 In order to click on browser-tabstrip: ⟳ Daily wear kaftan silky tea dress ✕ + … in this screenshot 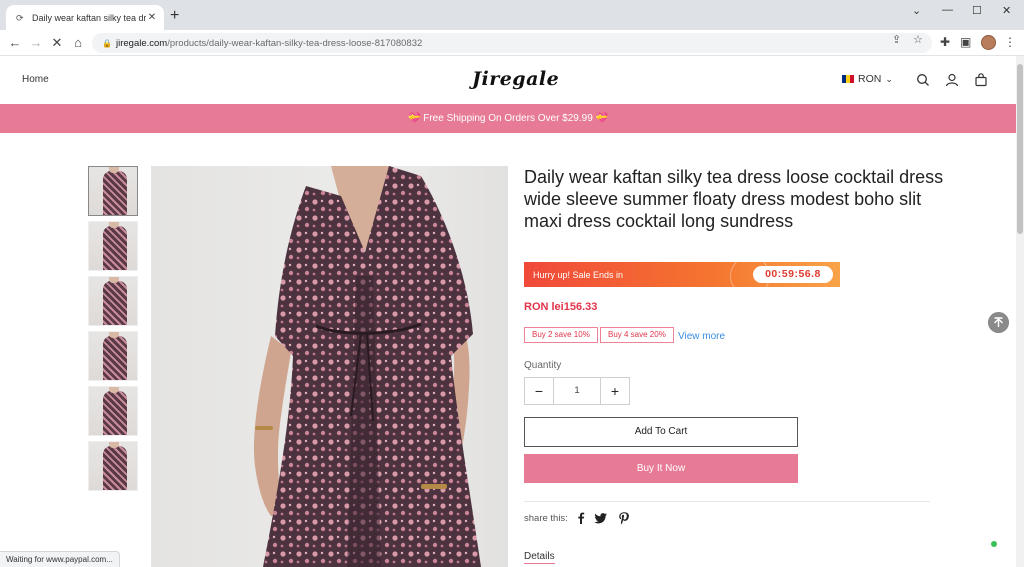, I will do `click(512, 15)`.